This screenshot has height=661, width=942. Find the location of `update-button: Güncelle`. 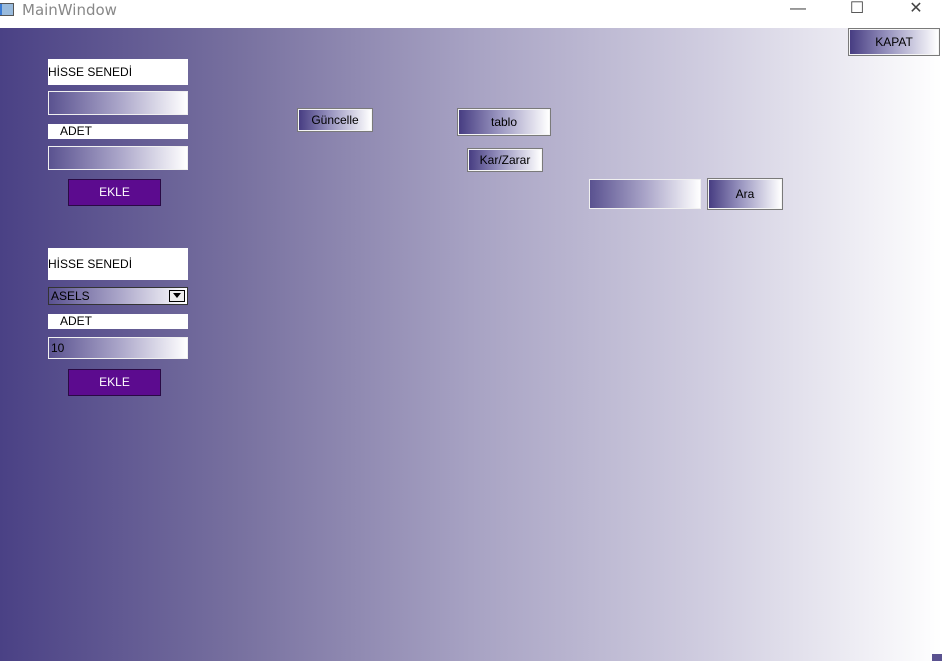

update-button: Güncelle is located at coordinates (335, 120).